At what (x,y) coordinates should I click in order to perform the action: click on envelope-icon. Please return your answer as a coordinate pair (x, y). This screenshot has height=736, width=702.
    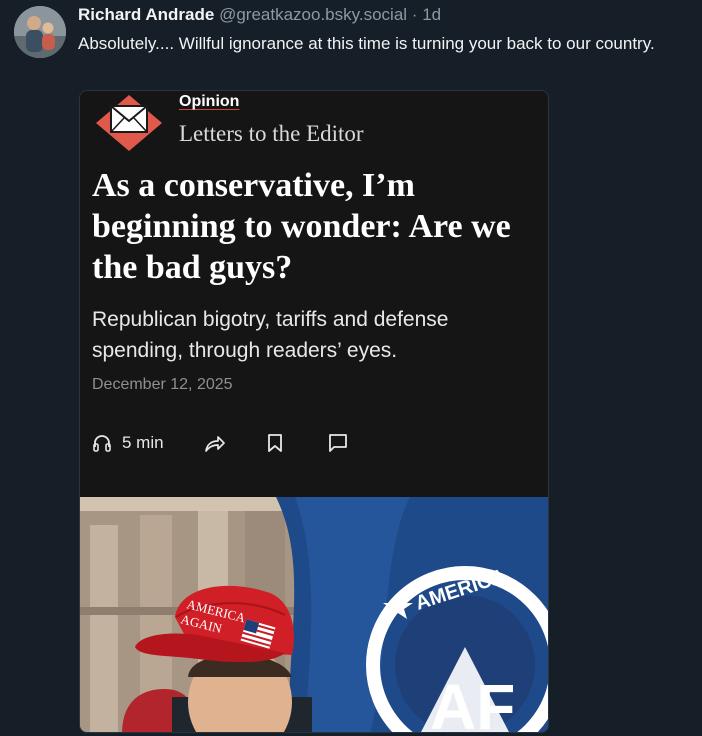
    Looking at the image, I should click on (129, 123).